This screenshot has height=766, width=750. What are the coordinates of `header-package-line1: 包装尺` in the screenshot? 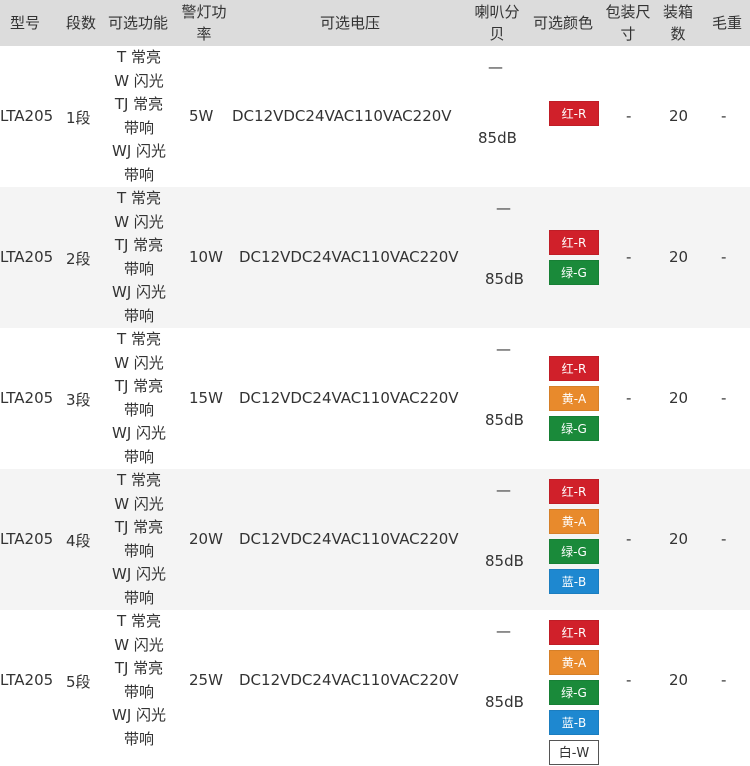 It's located at (628, 12).